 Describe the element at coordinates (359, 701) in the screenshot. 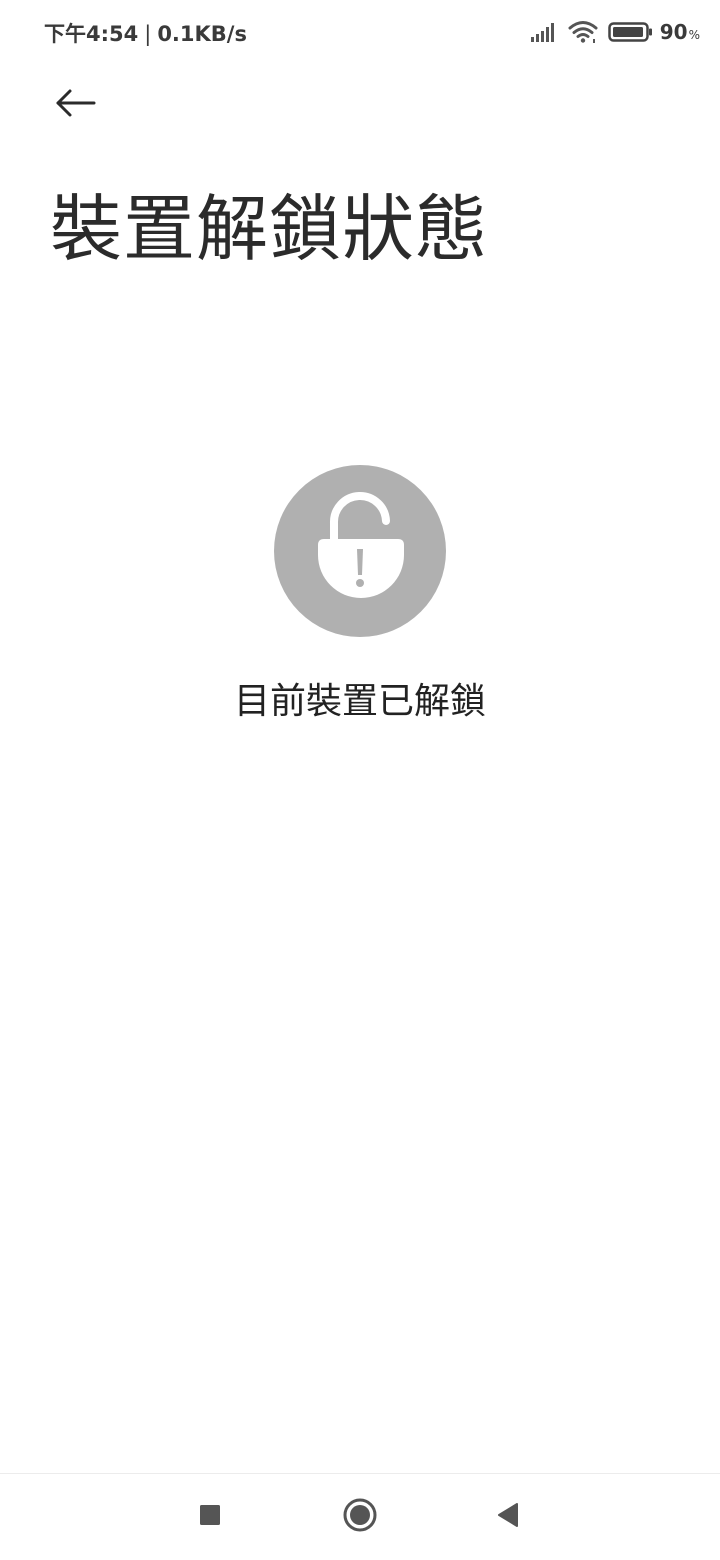

I see `unlock-status-message: 目前裝置已解鎖` at that location.